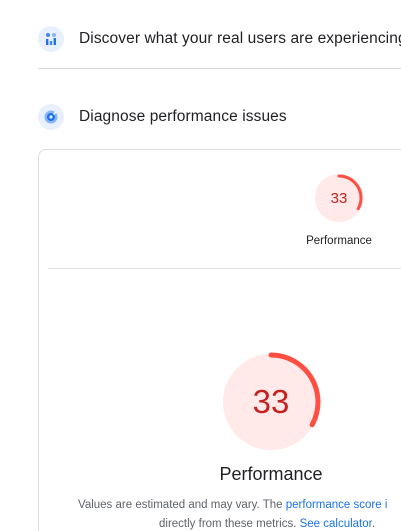 This screenshot has width=401, height=531. I want to click on users-chart-icon, so click(51, 39).